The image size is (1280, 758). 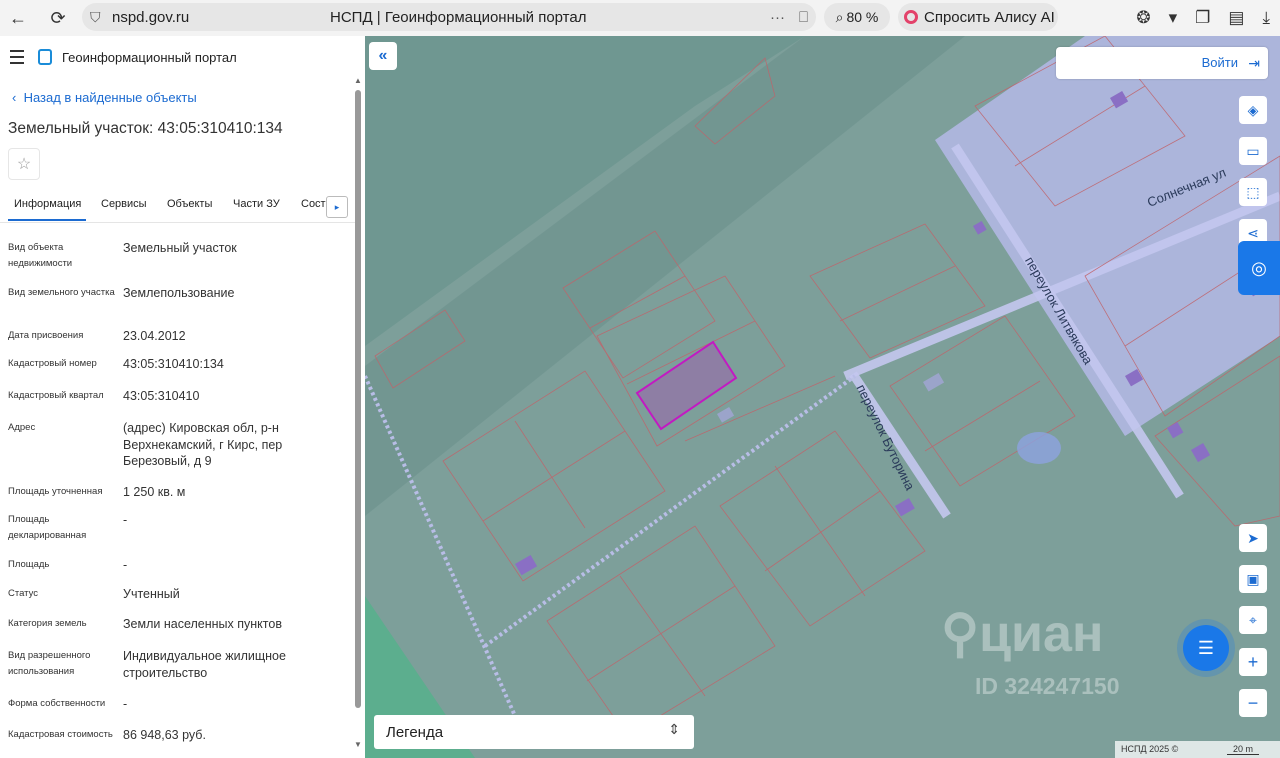 I want to click on tab-state: Сост, so click(x=313, y=204).